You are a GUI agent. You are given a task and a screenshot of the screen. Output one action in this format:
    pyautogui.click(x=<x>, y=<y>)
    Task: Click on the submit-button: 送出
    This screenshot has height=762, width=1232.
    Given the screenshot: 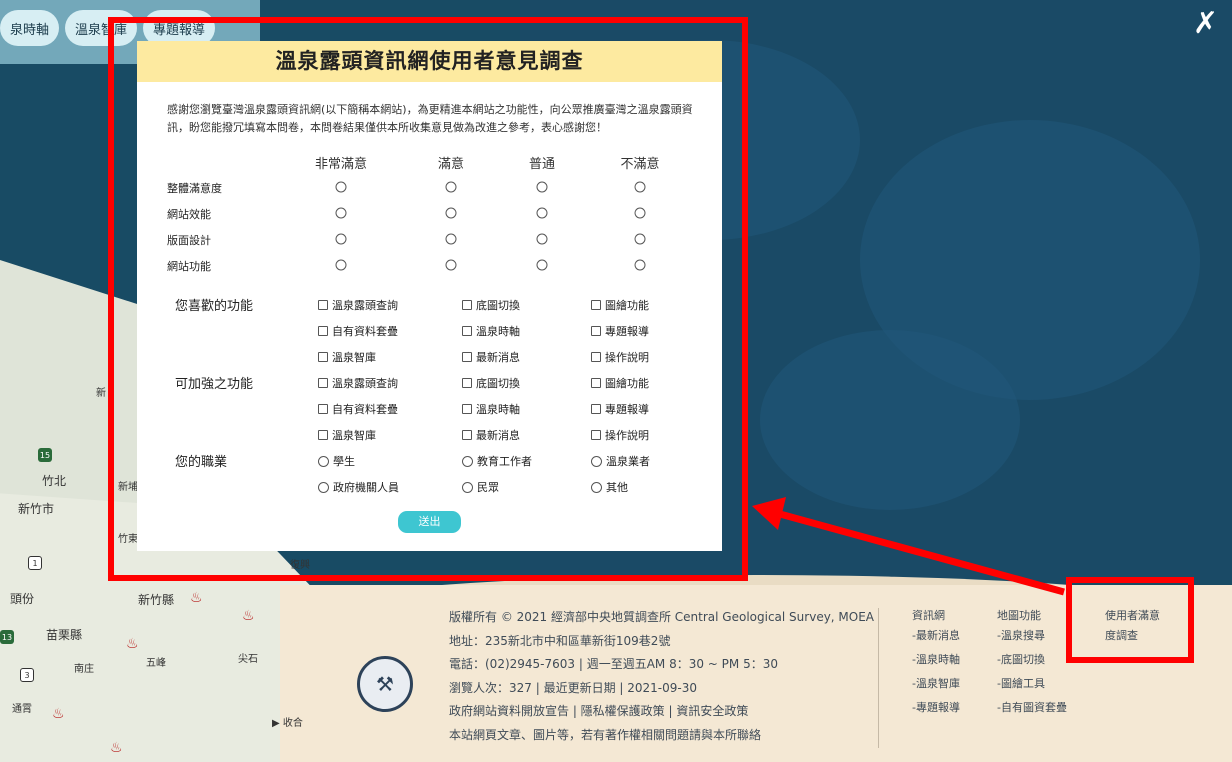 What is the action you would take?
    pyautogui.click(x=429, y=522)
    